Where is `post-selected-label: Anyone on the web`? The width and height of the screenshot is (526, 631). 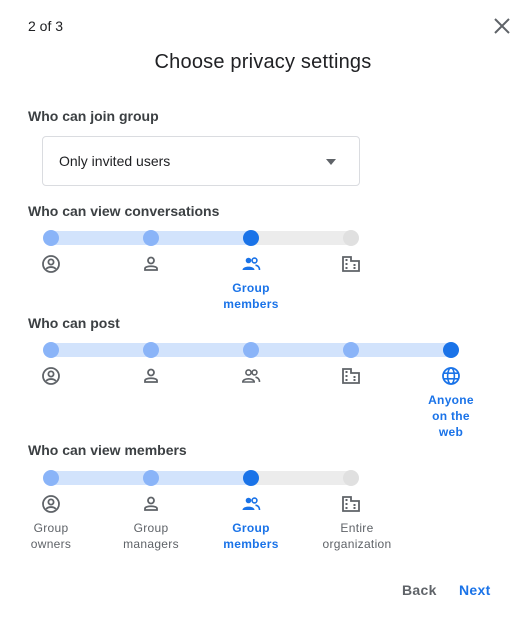
post-selected-label: Anyone on the web is located at coordinates (451, 416).